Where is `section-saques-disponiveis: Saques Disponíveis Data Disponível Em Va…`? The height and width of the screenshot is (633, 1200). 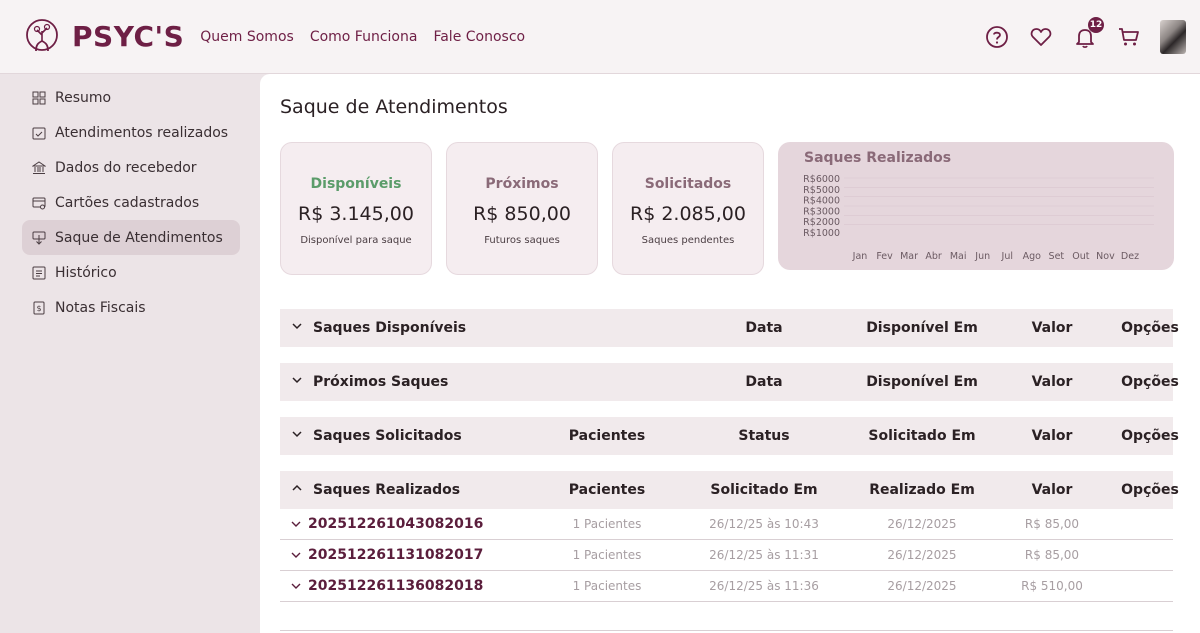
section-saques-disponiveis: Saques Disponíveis Data Disponível Em Va… is located at coordinates (729, 328).